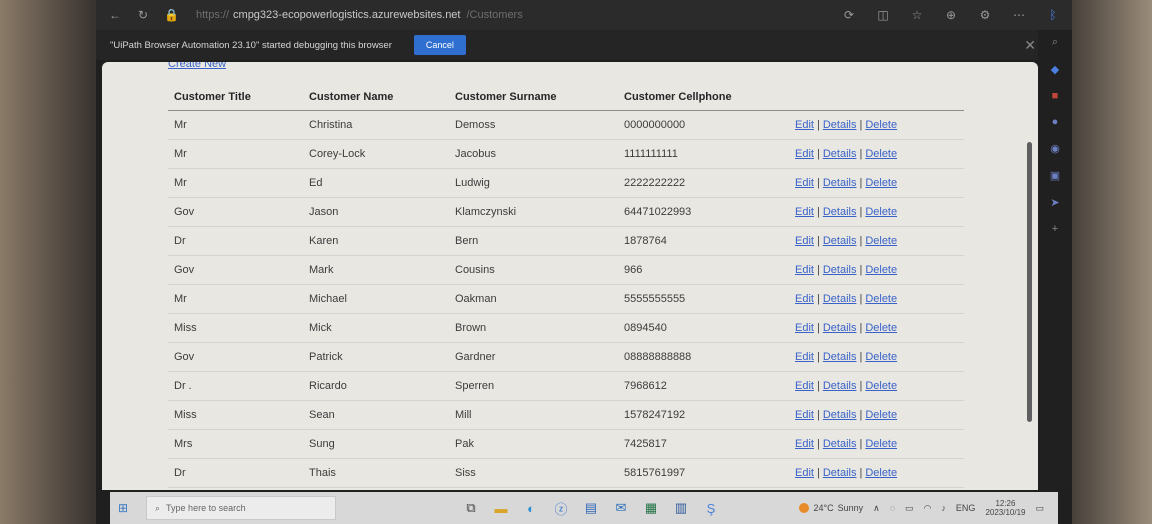 Image resolution: width=1152 pixels, height=524 pixels. Describe the element at coordinates (706, 415) in the screenshot. I see `cell-cellphone: 1578247192` at that location.